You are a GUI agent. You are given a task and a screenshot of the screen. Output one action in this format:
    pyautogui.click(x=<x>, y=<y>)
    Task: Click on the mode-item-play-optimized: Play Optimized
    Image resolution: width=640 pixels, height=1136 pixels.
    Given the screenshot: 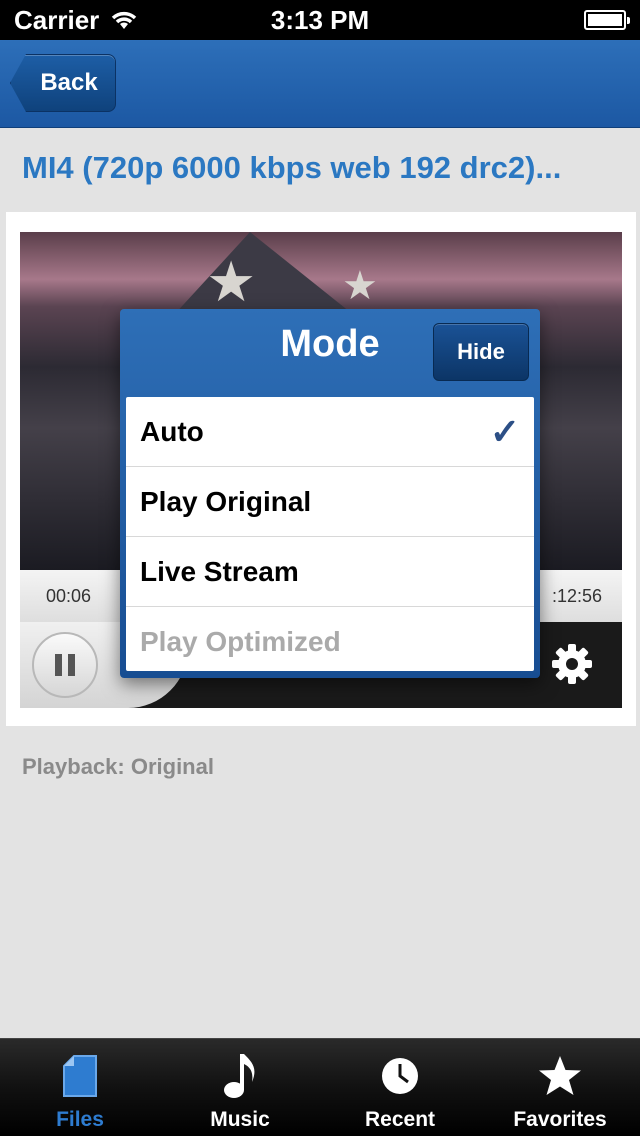 What is the action you would take?
    pyautogui.click(x=330, y=639)
    